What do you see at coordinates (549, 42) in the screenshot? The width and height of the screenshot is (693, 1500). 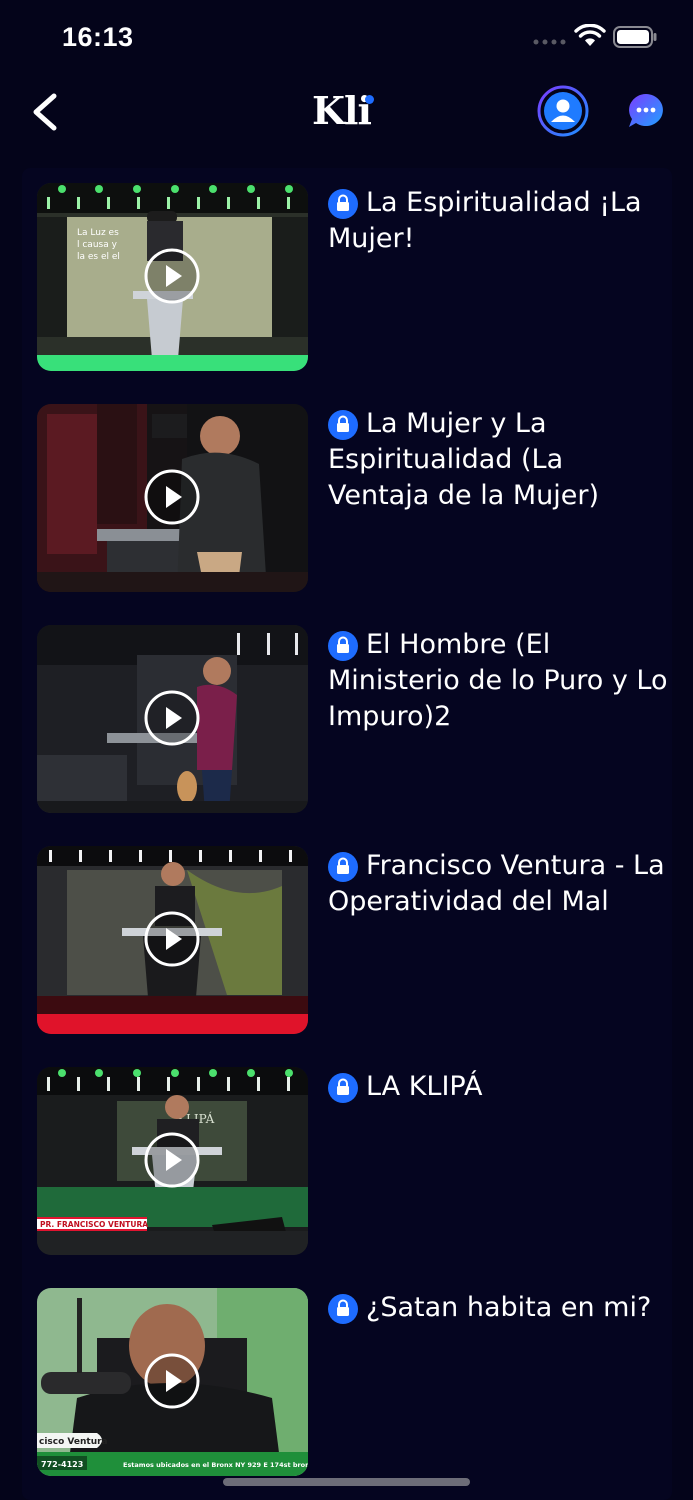 I see `cellular-signal-icon` at bounding box center [549, 42].